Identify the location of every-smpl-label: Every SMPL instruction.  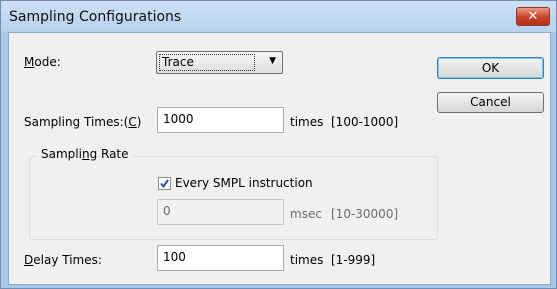
(244, 183).